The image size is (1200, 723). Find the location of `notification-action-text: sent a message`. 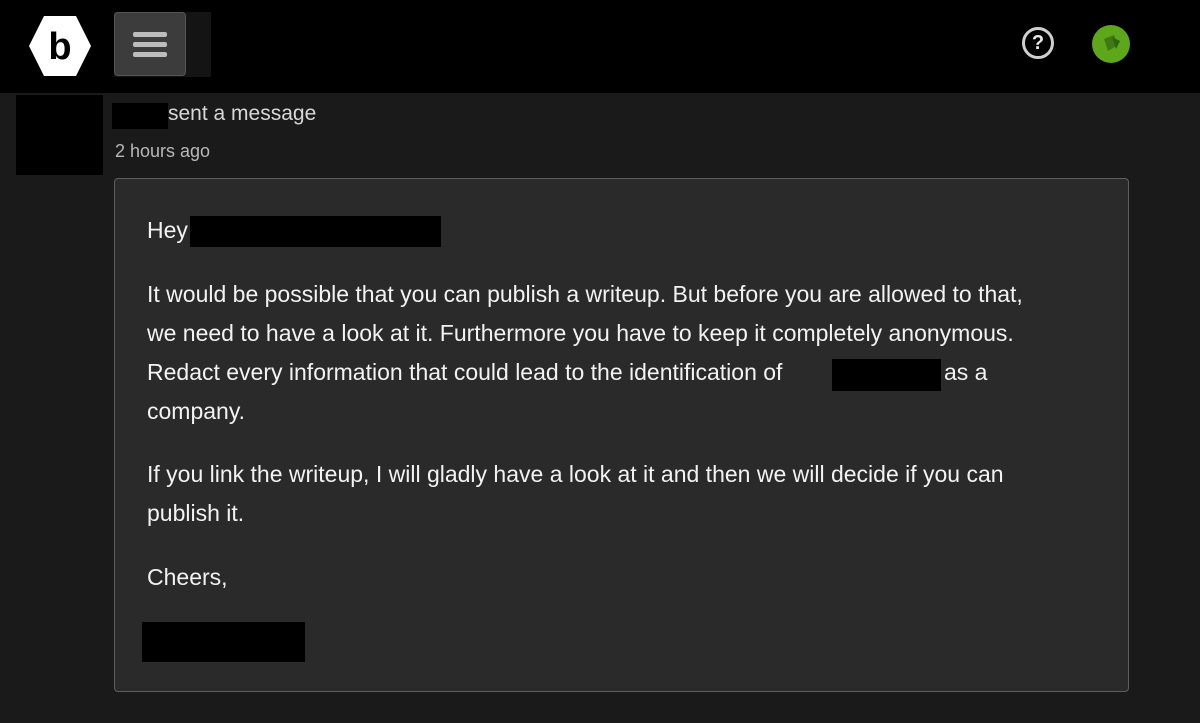

notification-action-text: sent a message is located at coordinates (242, 113).